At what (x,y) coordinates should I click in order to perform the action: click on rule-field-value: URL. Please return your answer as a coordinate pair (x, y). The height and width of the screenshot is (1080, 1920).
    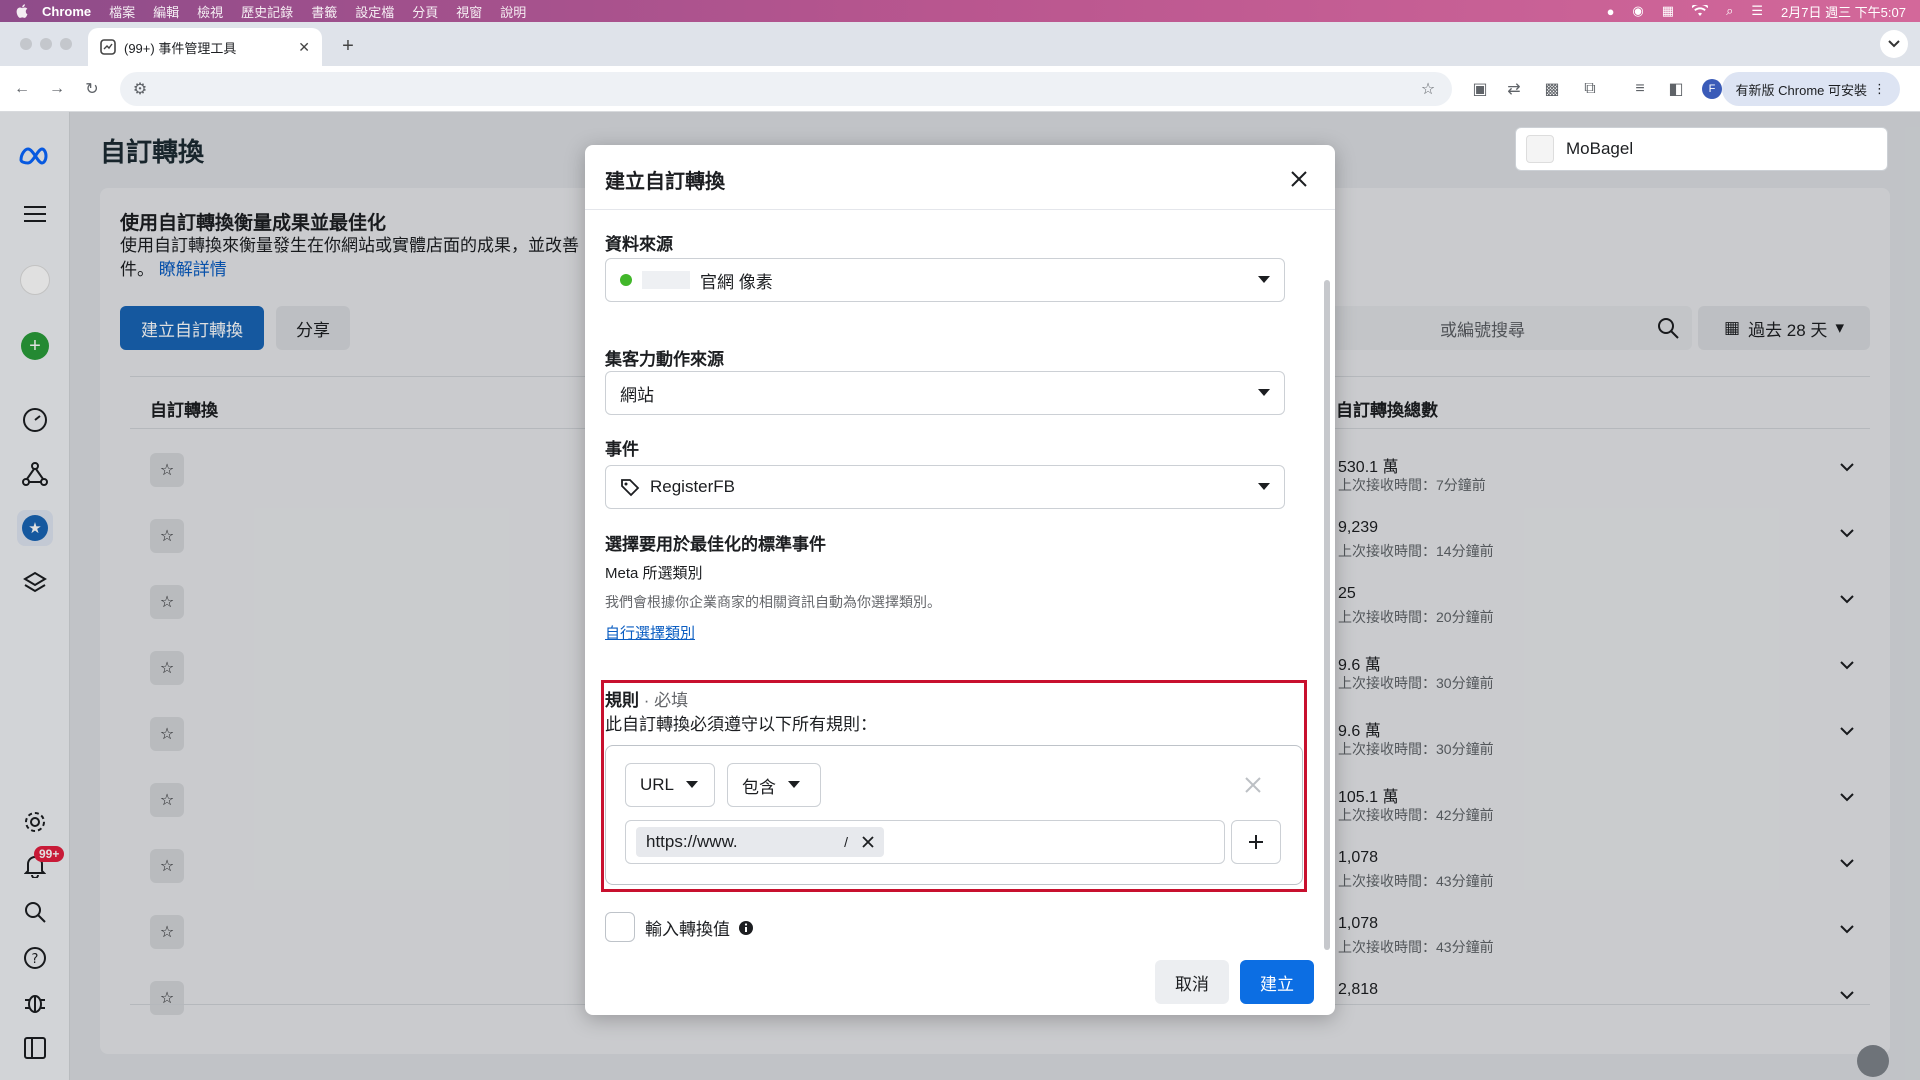
    Looking at the image, I should click on (657, 784).